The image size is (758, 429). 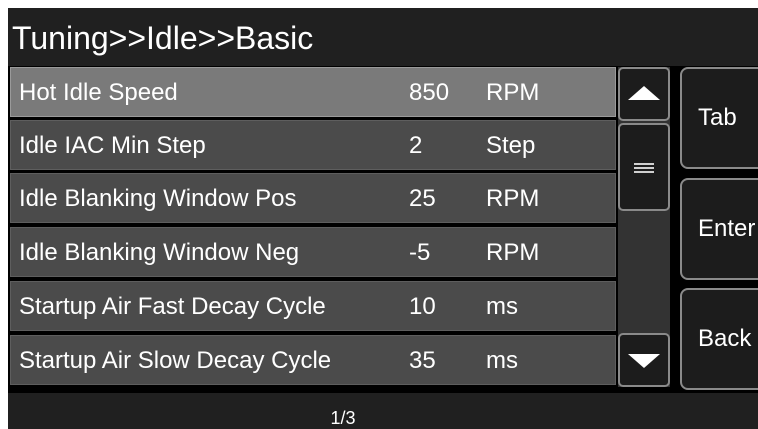 I want to click on param-label: Startup Air Fast Decay Cycle, so click(x=172, y=306).